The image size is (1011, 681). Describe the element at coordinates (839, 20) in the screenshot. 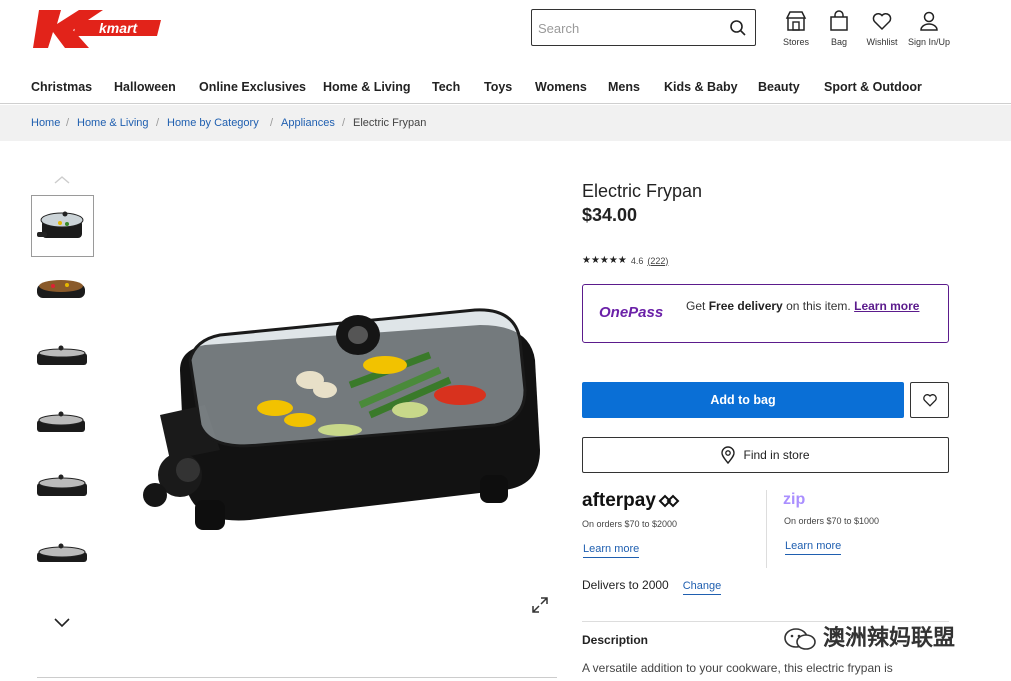

I see `bag-icon` at that location.